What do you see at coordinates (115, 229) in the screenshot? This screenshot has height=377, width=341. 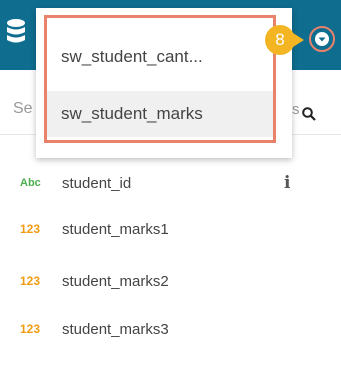 I see `column-name: student_marks1` at bounding box center [115, 229].